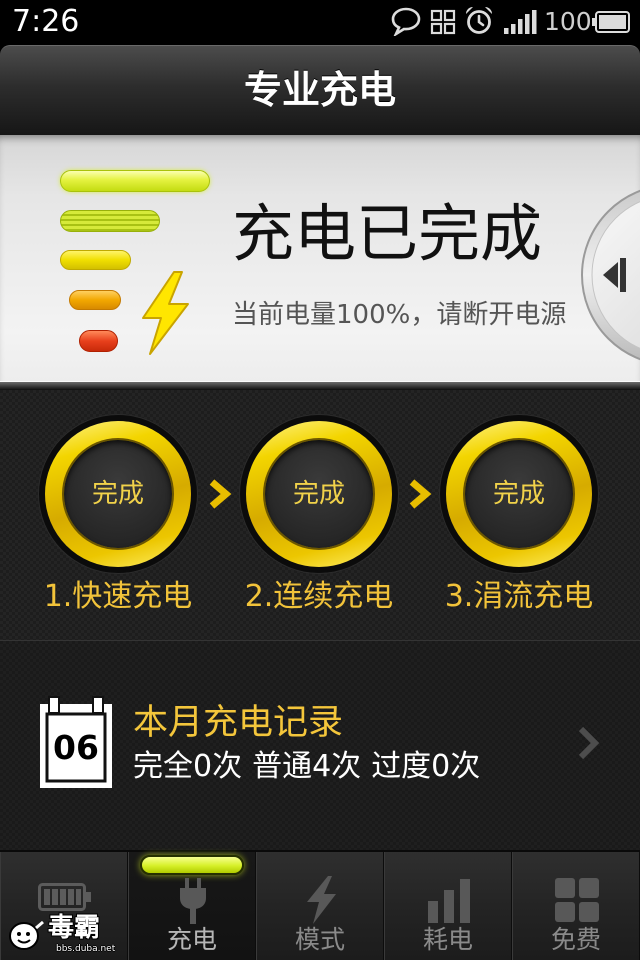  Describe the element at coordinates (46, 21) in the screenshot. I see `status-time: 7:26` at that location.